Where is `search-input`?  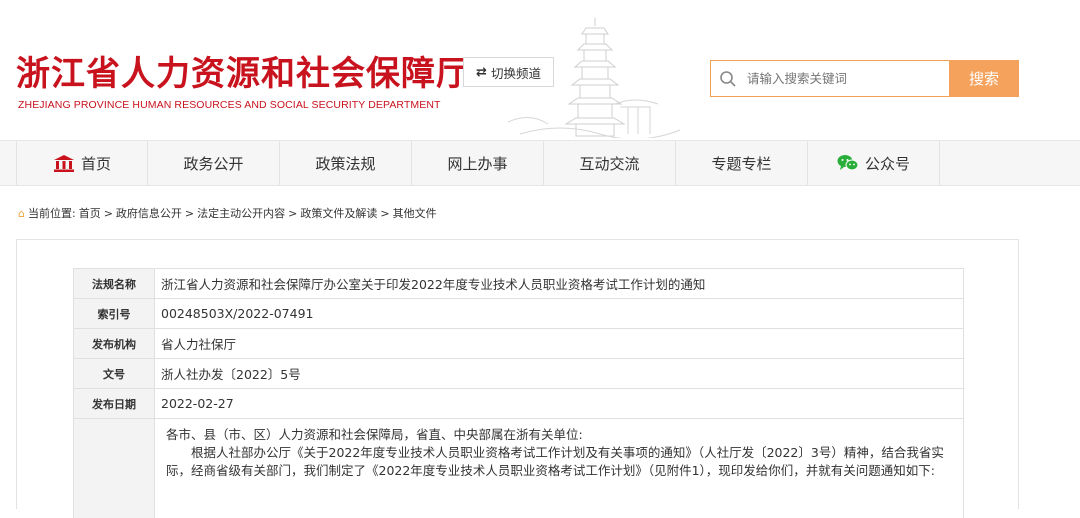
search-input is located at coordinates (832, 78).